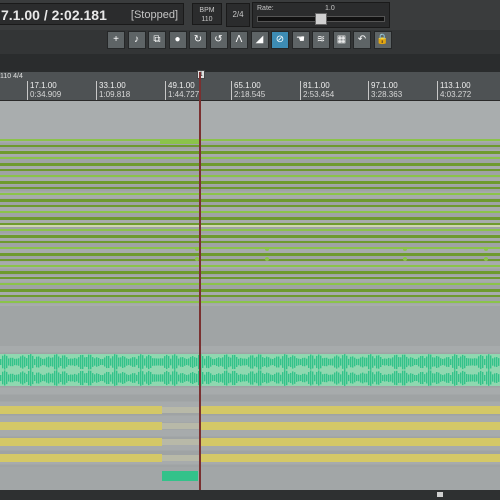  What do you see at coordinates (280, 40) in the screenshot?
I see `ripple-edit-button: ⊘` at bounding box center [280, 40].